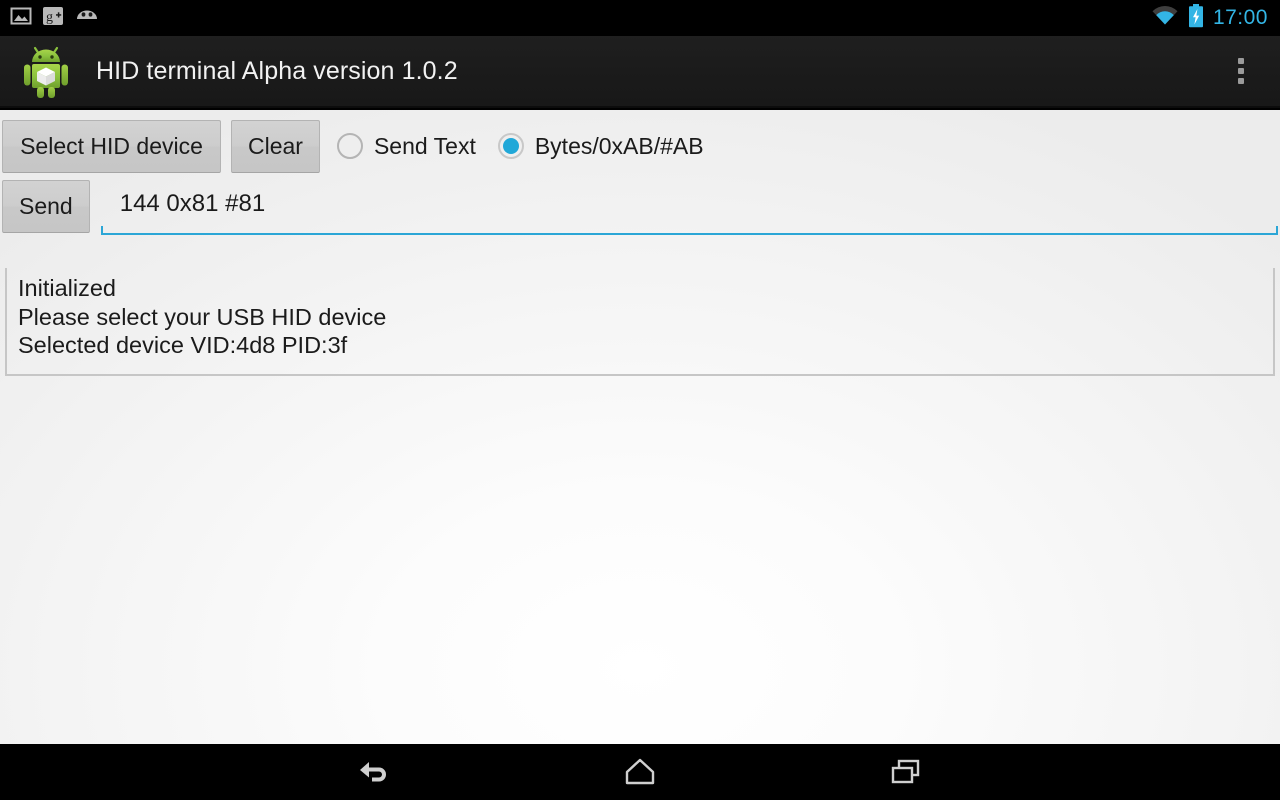 The height and width of the screenshot is (800, 1280). What do you see at coordinates (619, 145) in the screenshot?
I see `radio-bytes-label: Bytes/0xAB/#AB` at bounding box center [619, 145].